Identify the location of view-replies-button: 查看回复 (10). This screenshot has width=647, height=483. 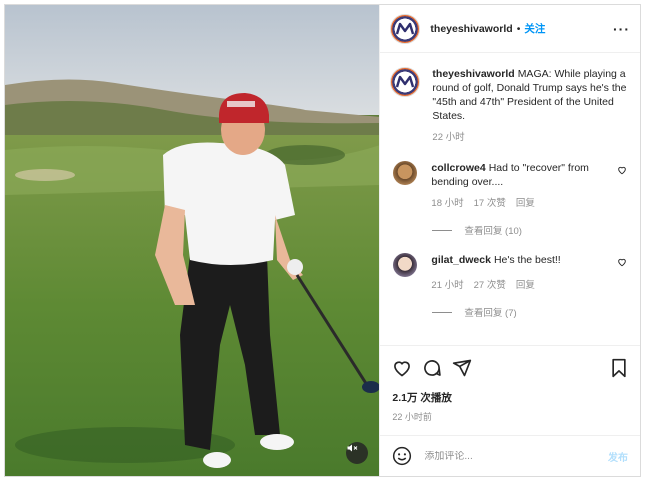
(530, 230).